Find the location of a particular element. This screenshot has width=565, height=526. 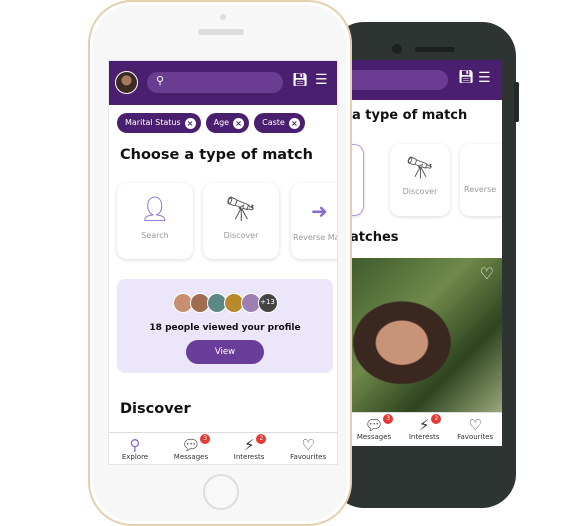

chip-caste: Caste × is located at coordinates (279, 123).